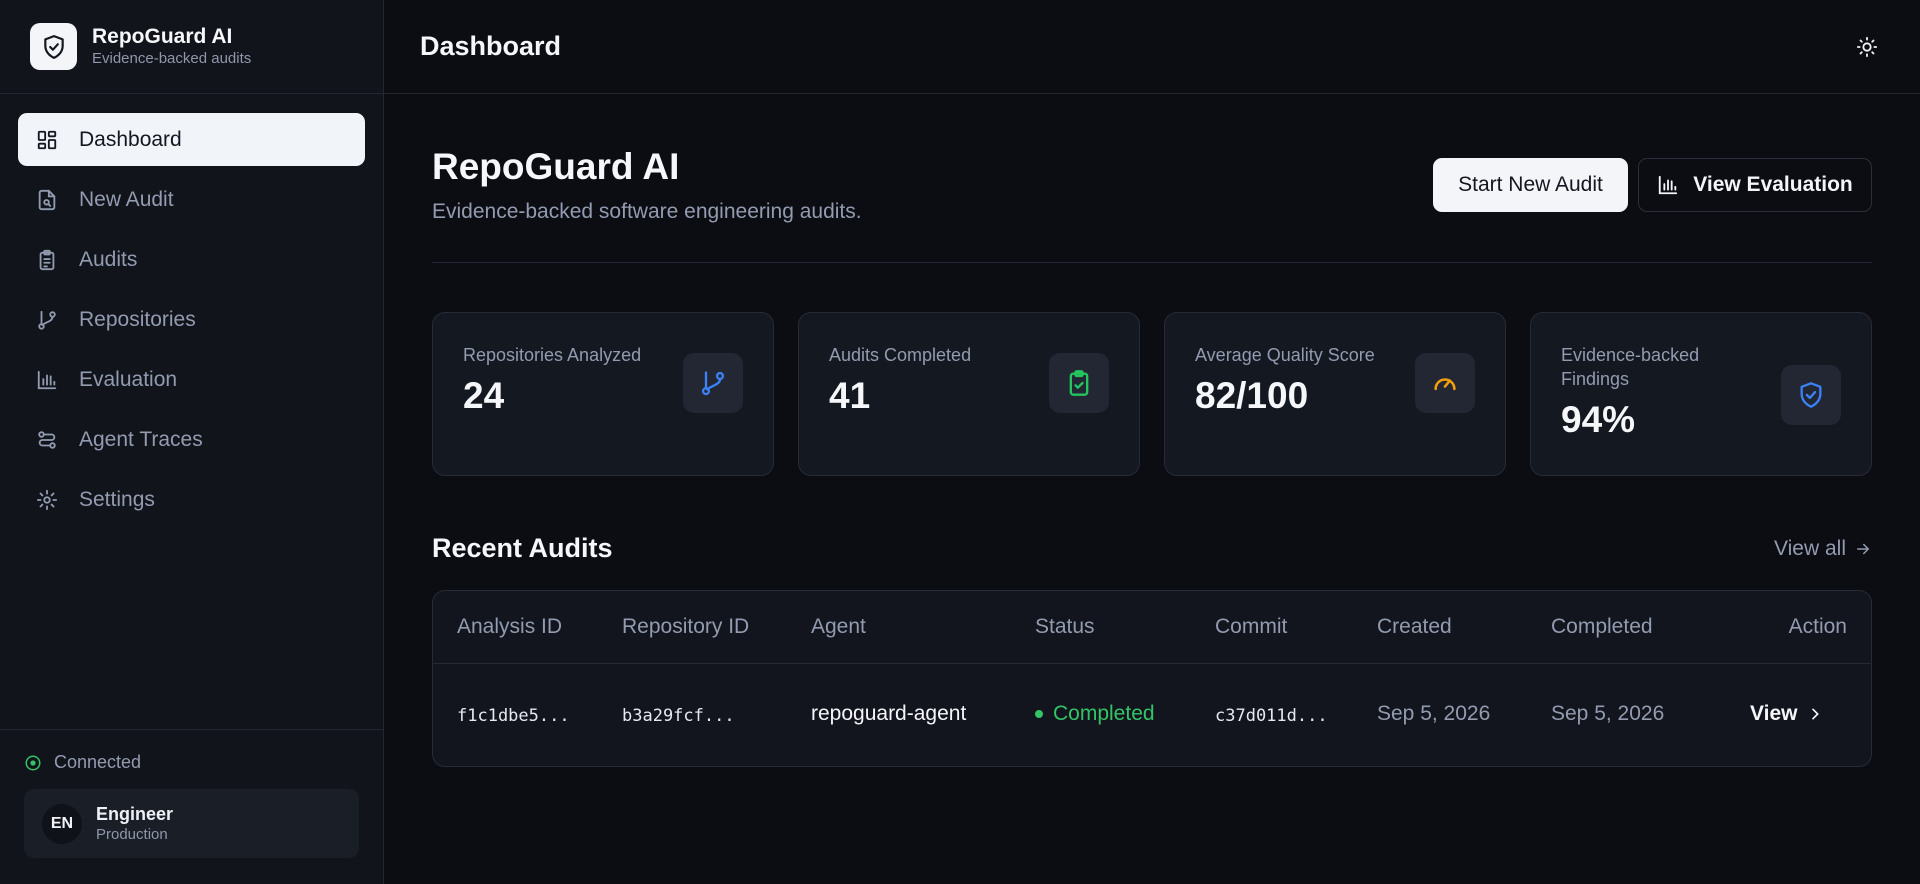 The height and width of the screenshot is (884, 1920). I want to click on status-label: Completed, so click(1104, 713).